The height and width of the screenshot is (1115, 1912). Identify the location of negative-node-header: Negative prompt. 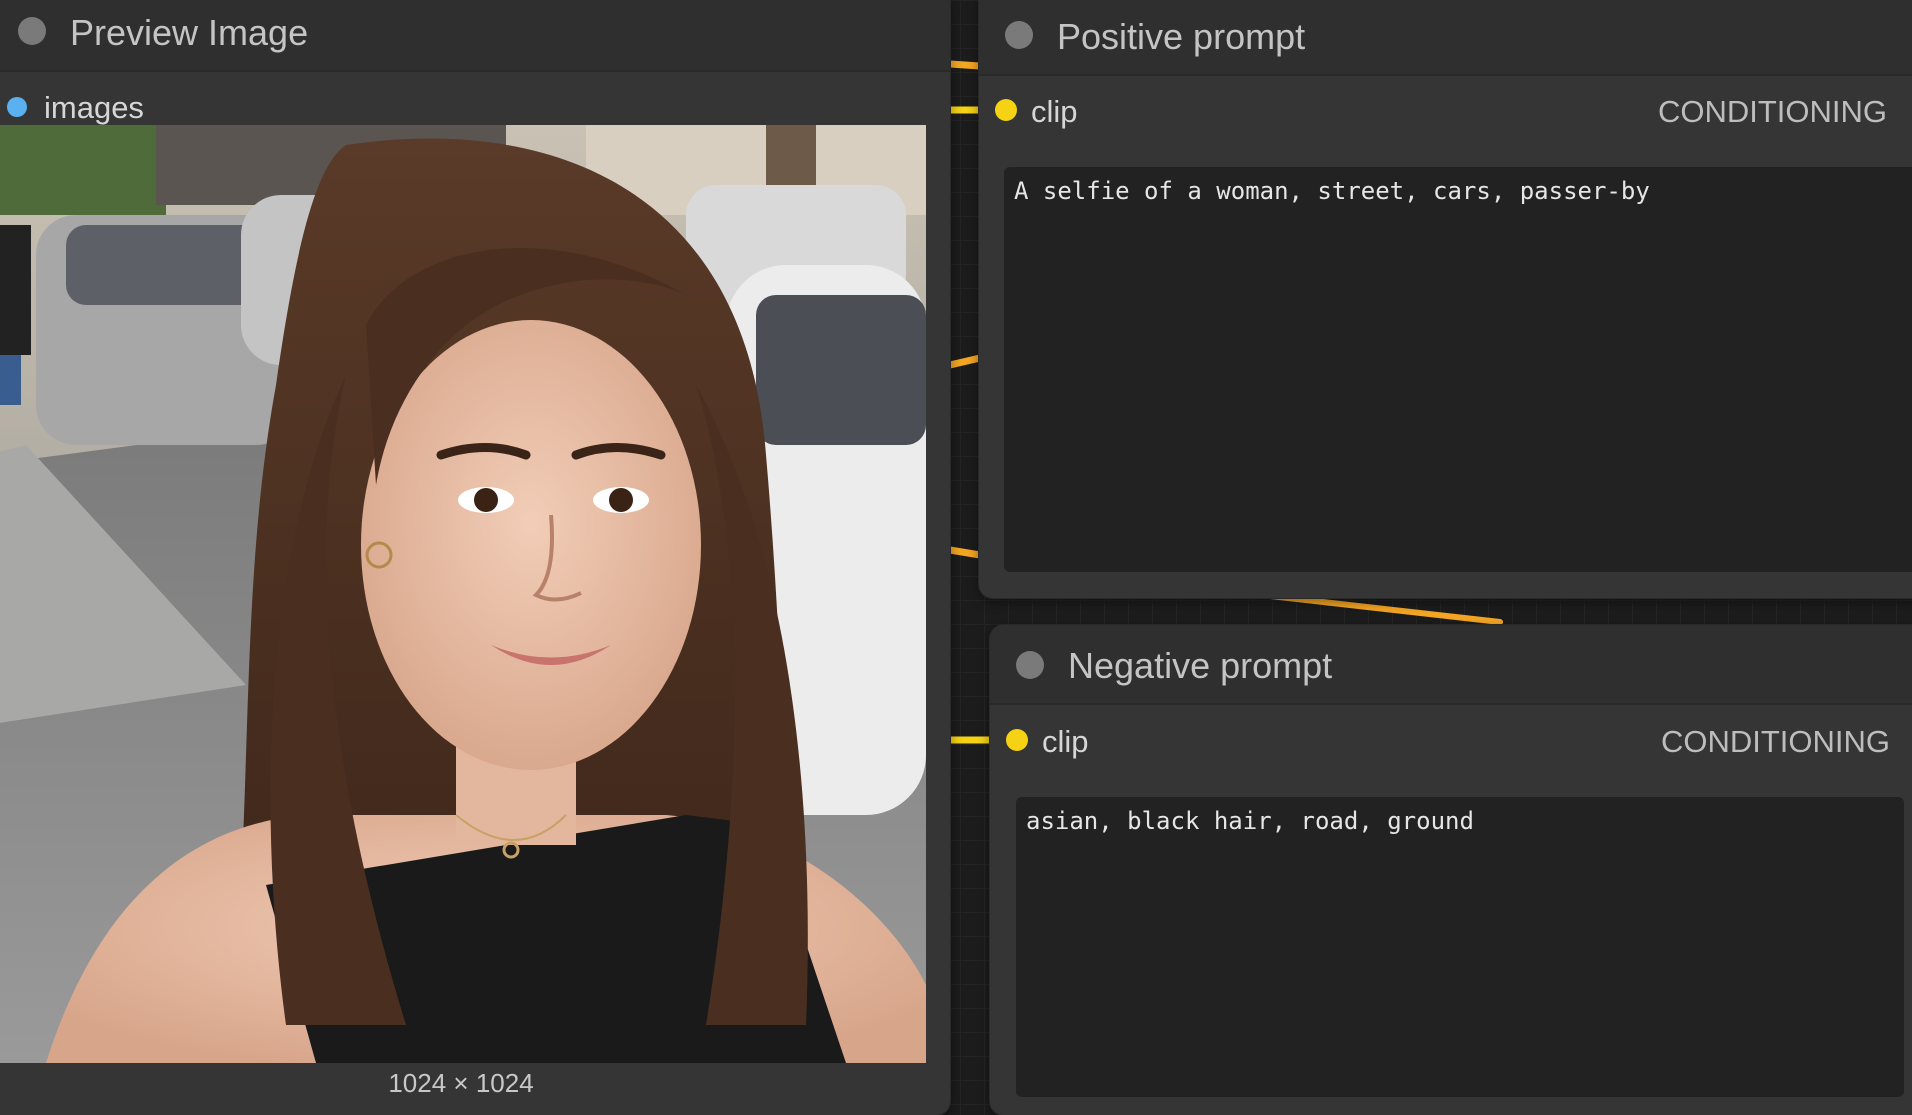
(1451, 665).